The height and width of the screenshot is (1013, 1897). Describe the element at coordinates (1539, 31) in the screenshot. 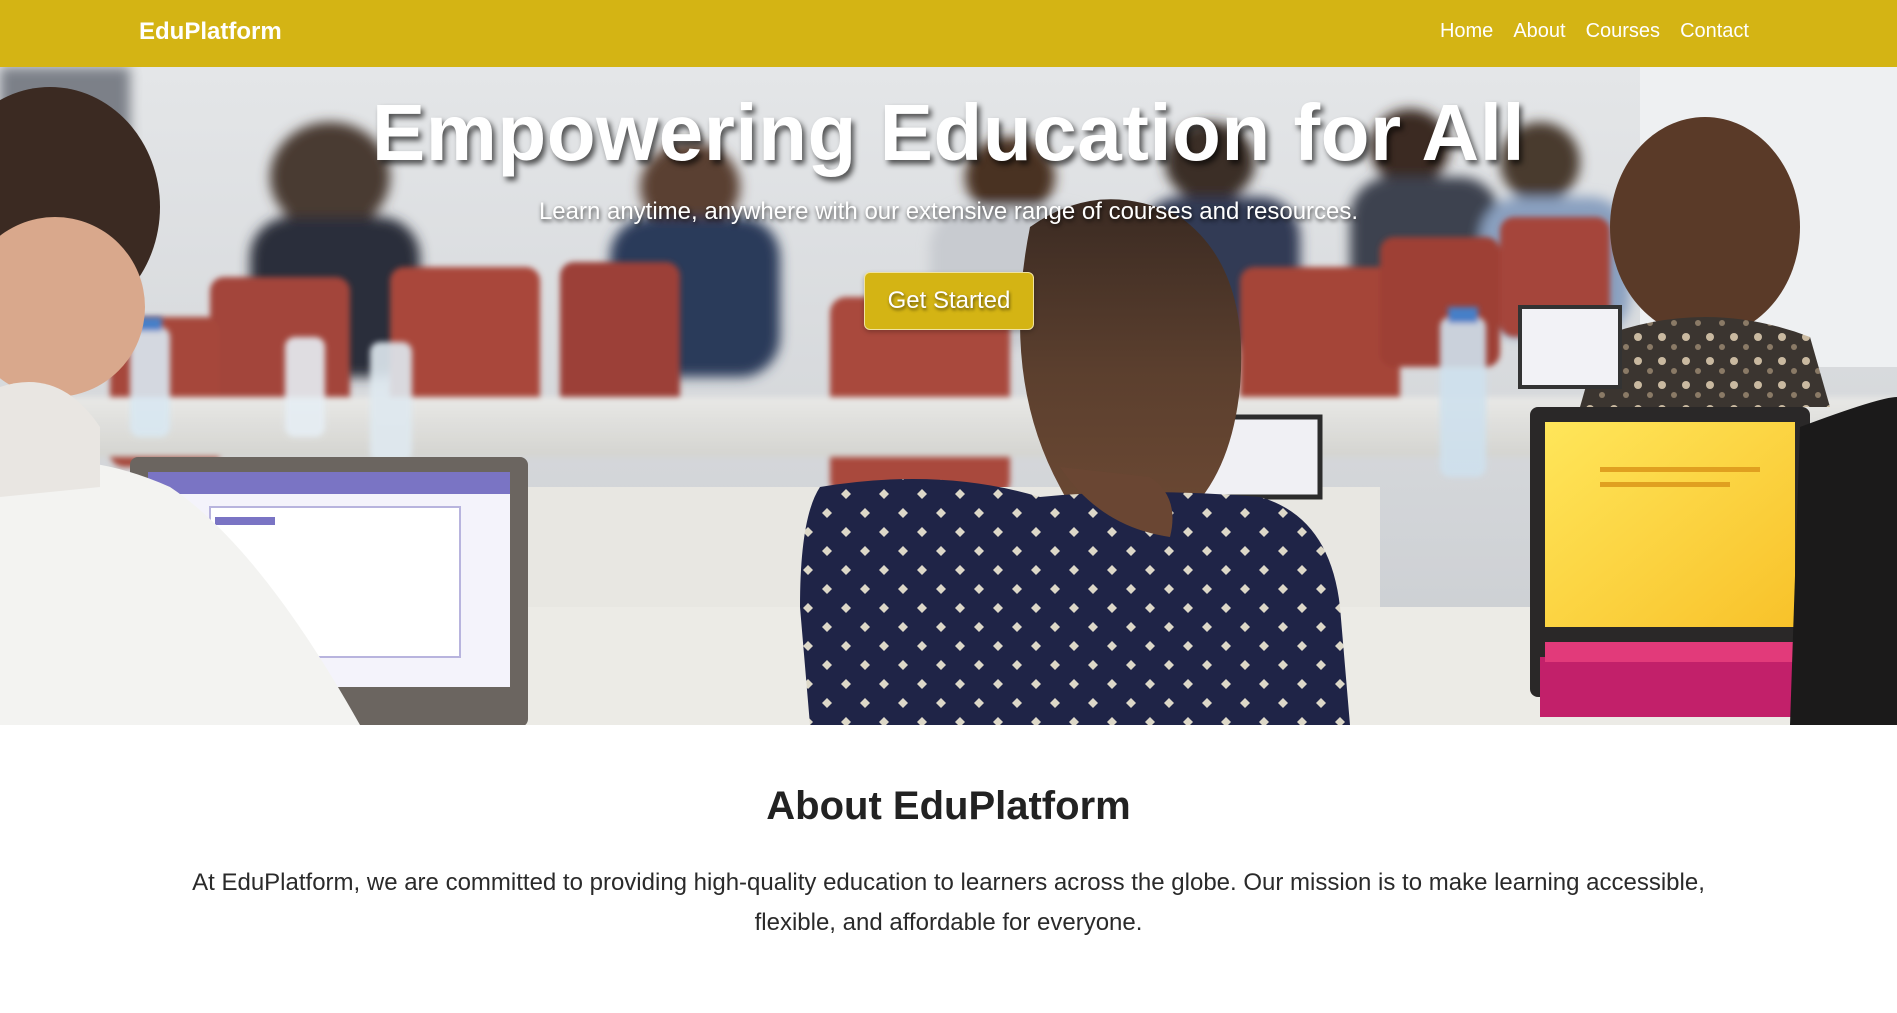

I see `nav-link-about: About` at that location.